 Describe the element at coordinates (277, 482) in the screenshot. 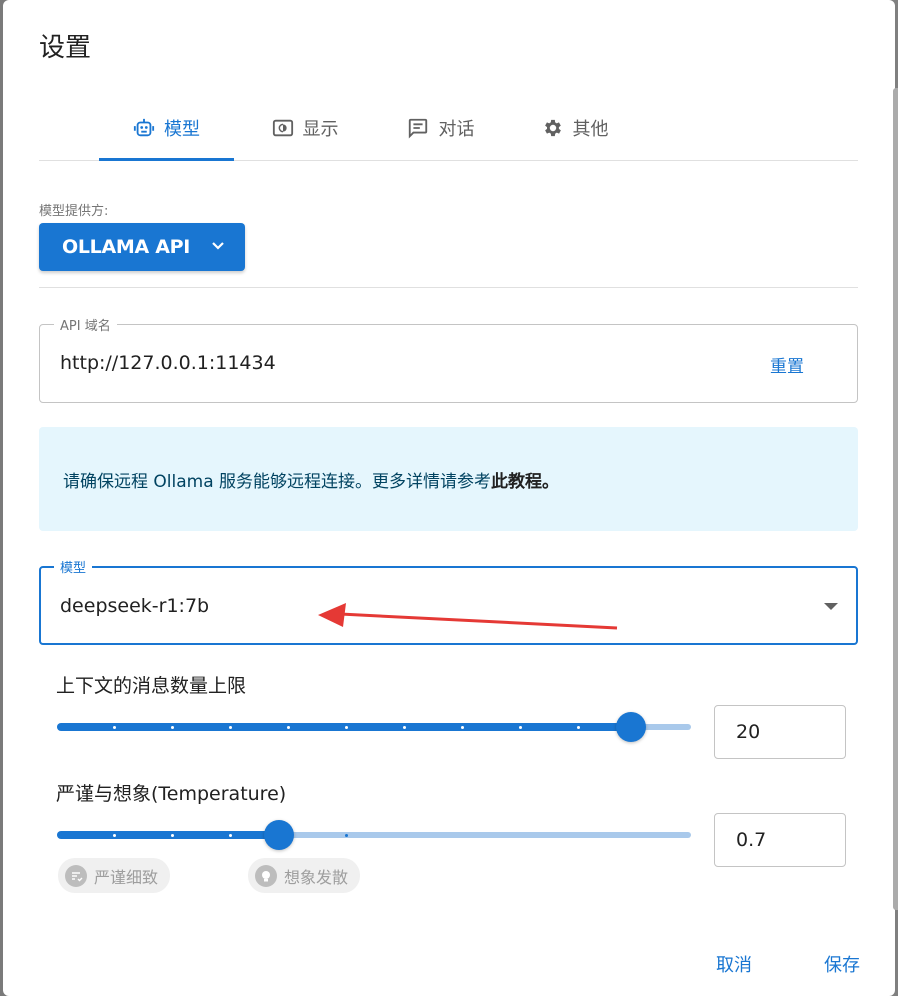

I see `info-text: 请确保远程 Ollama 服务能够远程连接。更多详情请参考` at that location.